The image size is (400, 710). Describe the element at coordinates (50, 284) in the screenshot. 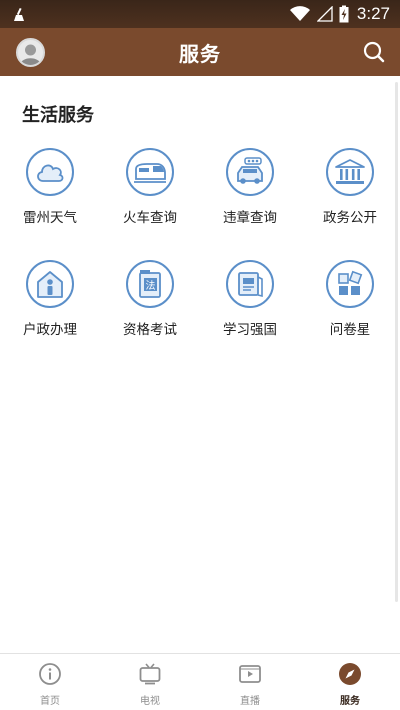

I see `house-person-icon` at that location.